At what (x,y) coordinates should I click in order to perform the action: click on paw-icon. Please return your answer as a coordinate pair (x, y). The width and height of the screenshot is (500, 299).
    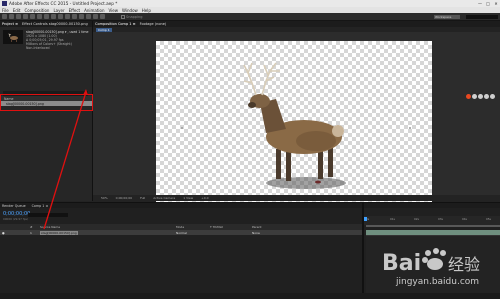
    Looking at the image, I should click on (434, 259).